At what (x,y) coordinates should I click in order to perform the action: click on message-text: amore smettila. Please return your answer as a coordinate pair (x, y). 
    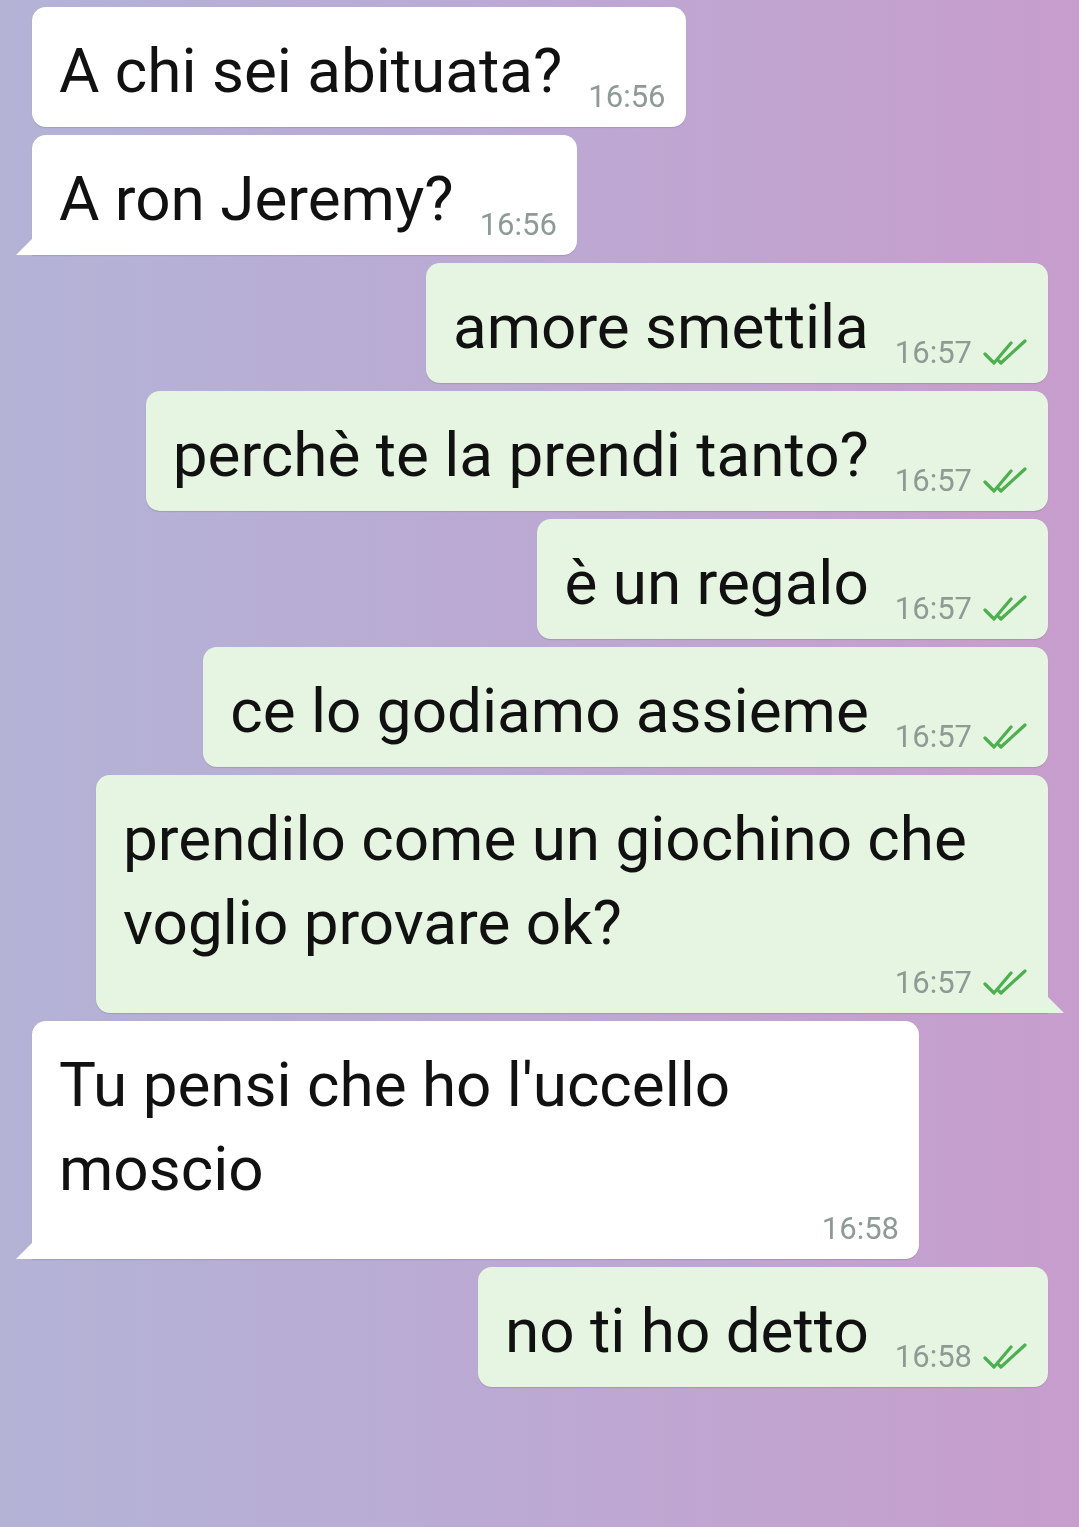
    Looking at the image, I should click on (660, 327).